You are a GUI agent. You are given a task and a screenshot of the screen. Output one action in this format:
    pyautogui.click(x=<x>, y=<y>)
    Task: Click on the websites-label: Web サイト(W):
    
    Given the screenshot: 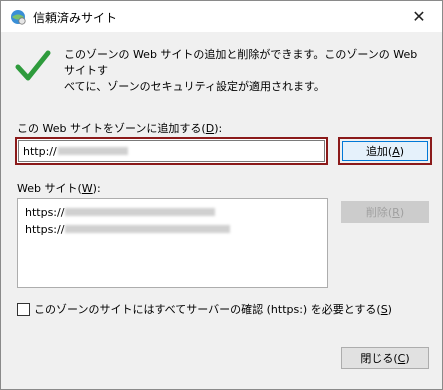 What is the action you would take?
    pyautogui.click(x=59, y=188)
    